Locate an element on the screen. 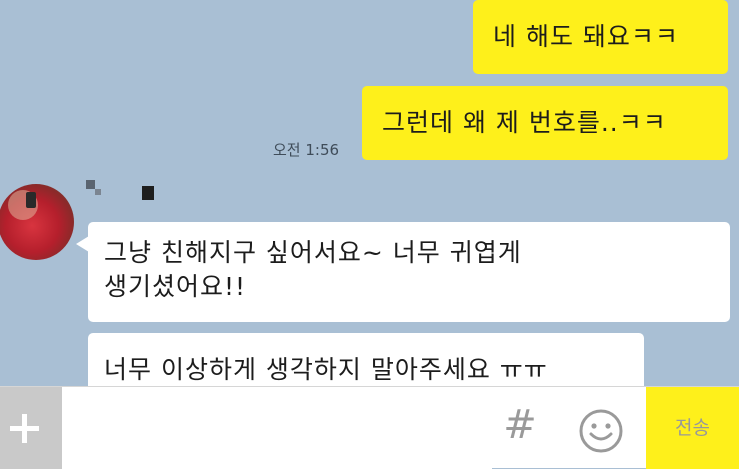  incoming-message-bubble: 너무 이상하게 생각하지 말아주세요 ㅠㅠ is located at coordinates (366, 359).